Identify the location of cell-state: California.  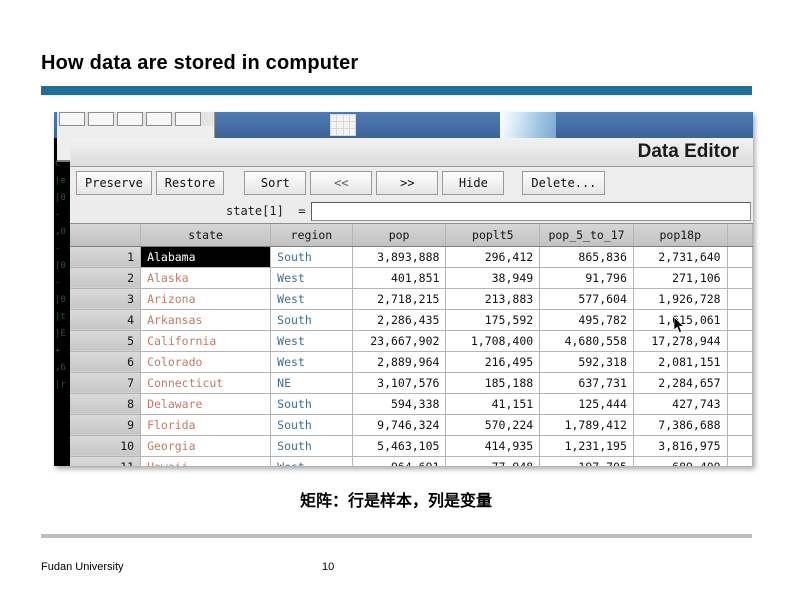
(206, 341).